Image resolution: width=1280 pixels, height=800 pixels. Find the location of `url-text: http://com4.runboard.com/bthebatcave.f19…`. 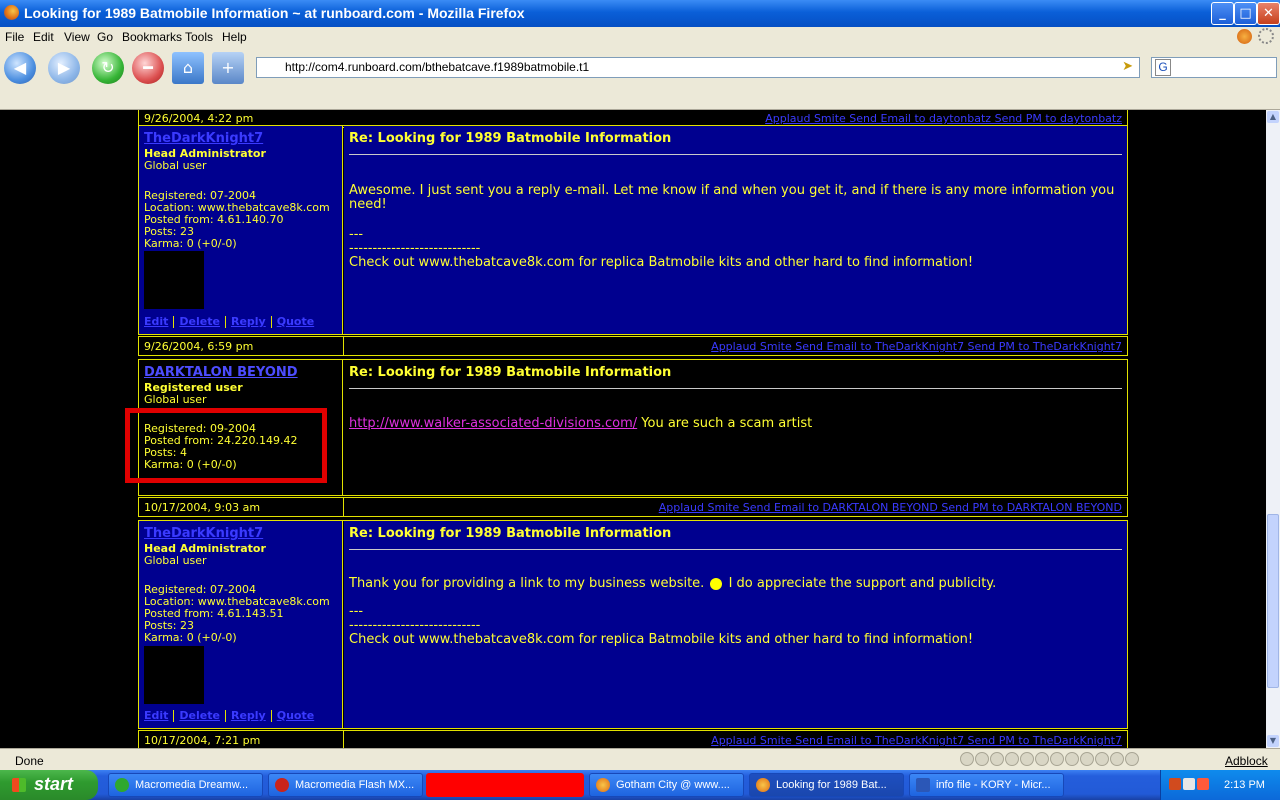

url-text: http://com4.runboard.com/bthebatcave.f19… is located at coordinates (437, 67).